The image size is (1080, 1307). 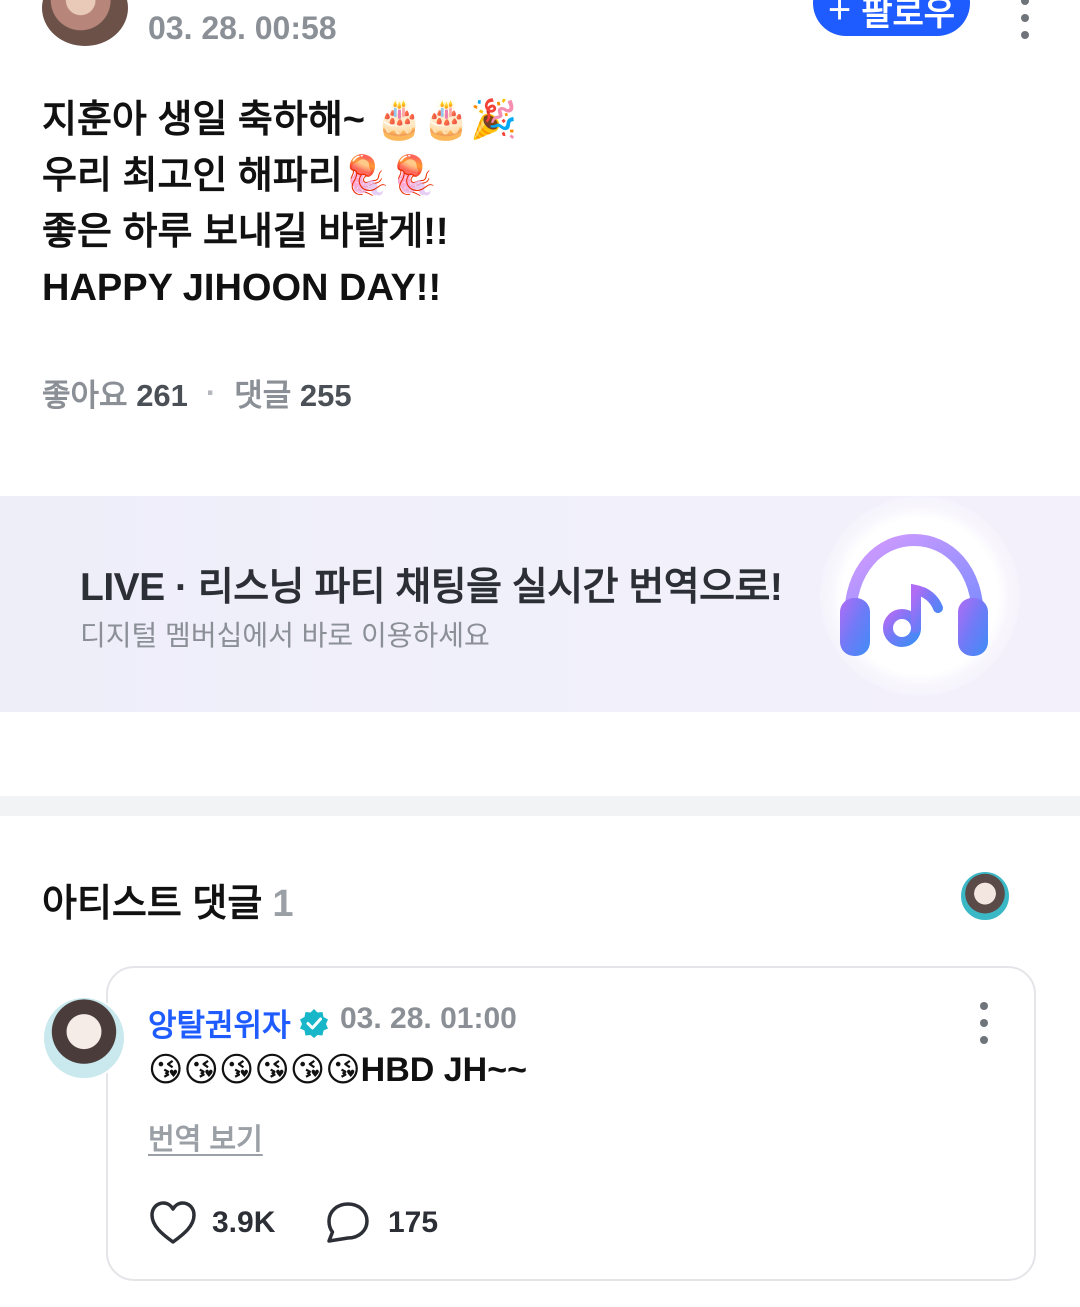 What do you see at coordinates (985, 896) in the screenshot?
I see `artist-avatar` at bounding box center [985, 896].